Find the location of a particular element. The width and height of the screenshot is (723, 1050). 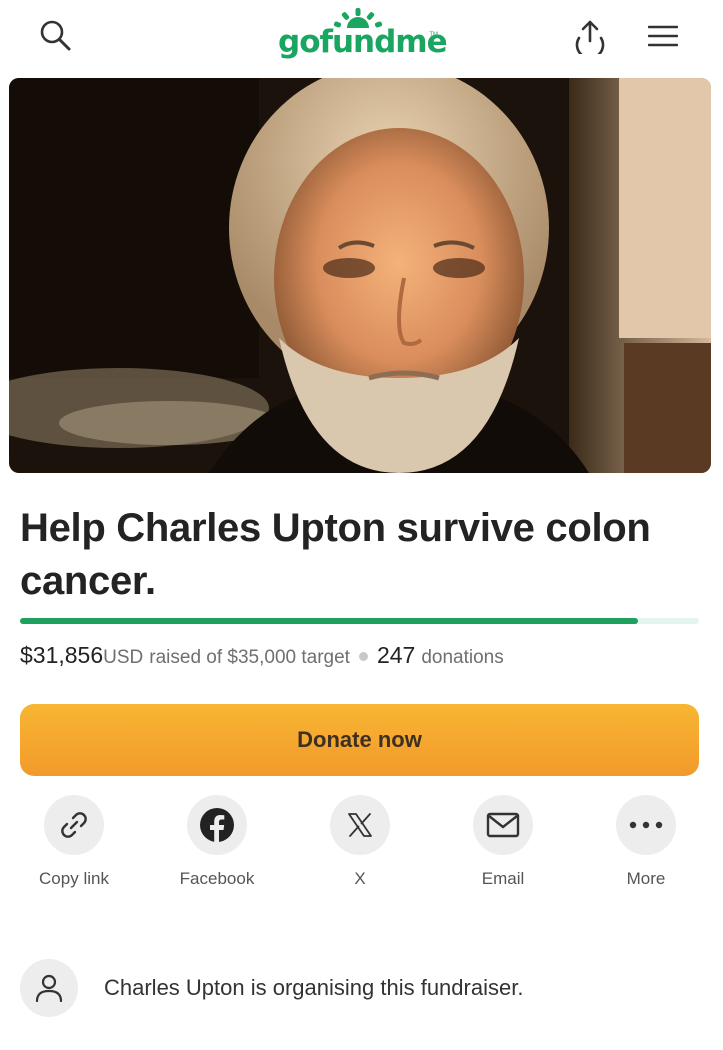

email-icon is located at coordinates (503, 825).